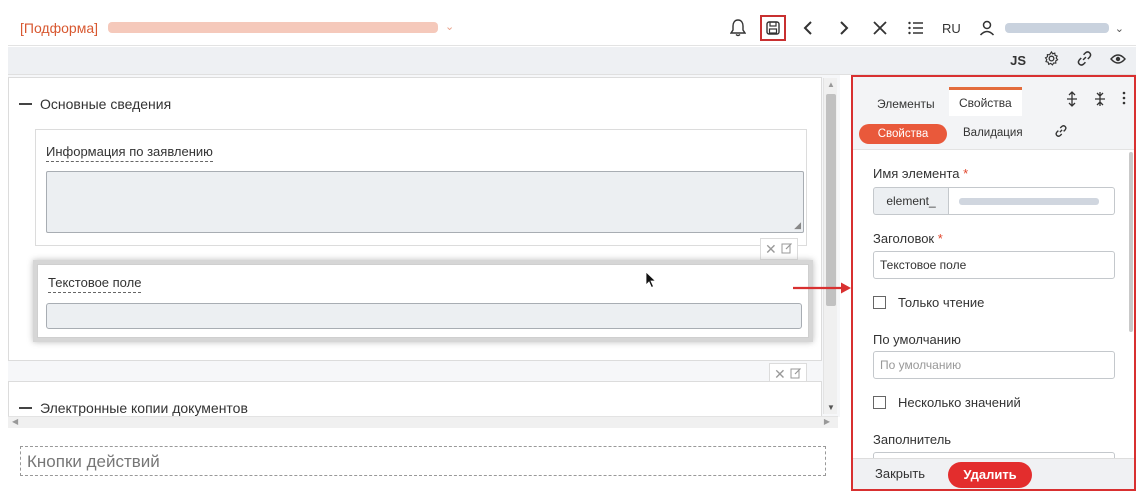 The height and width of the screenshot is (492, 1143). What do you see at coordinates (59, 28) in the screenshot?
I see `form-title: [Подформа]` at bounding box center [59, 28].